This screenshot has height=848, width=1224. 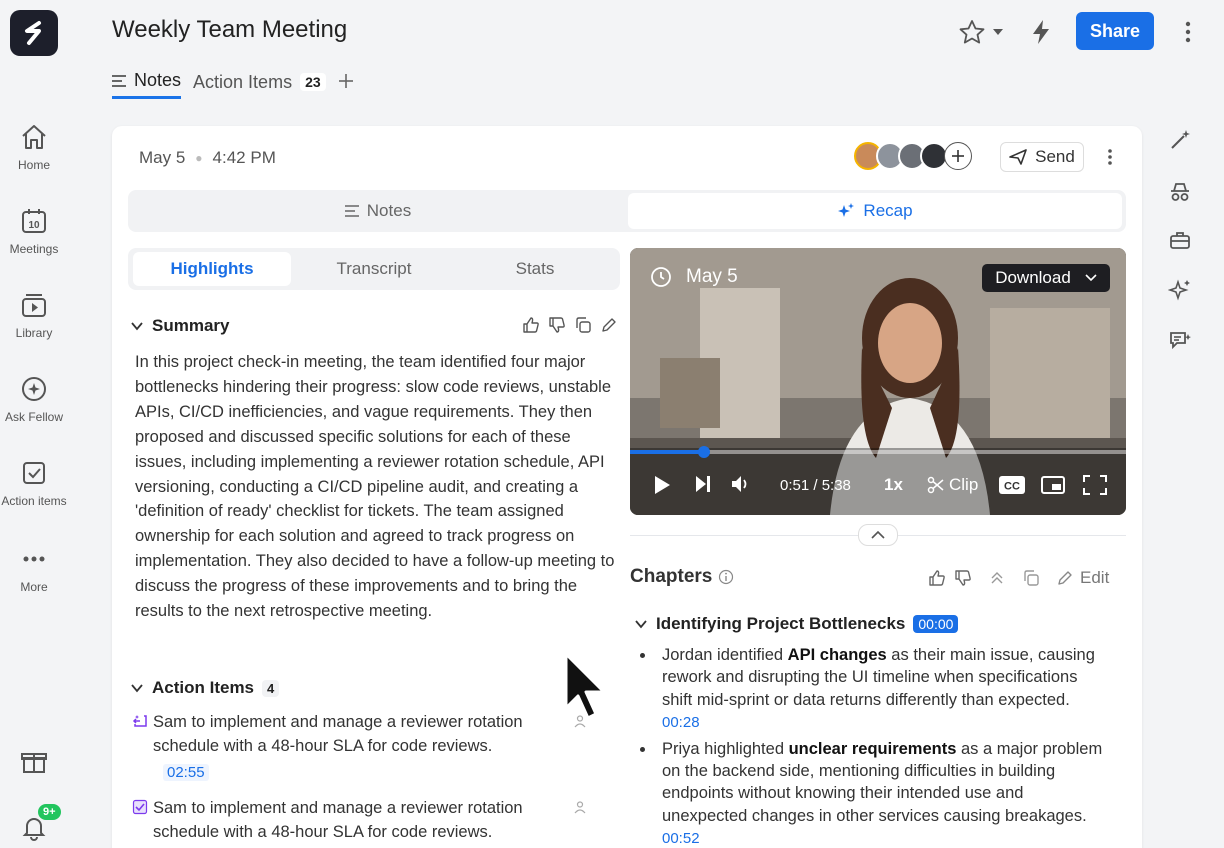 I want to click on chapter-timestamp: 00:00, so click(x=936, y=624).